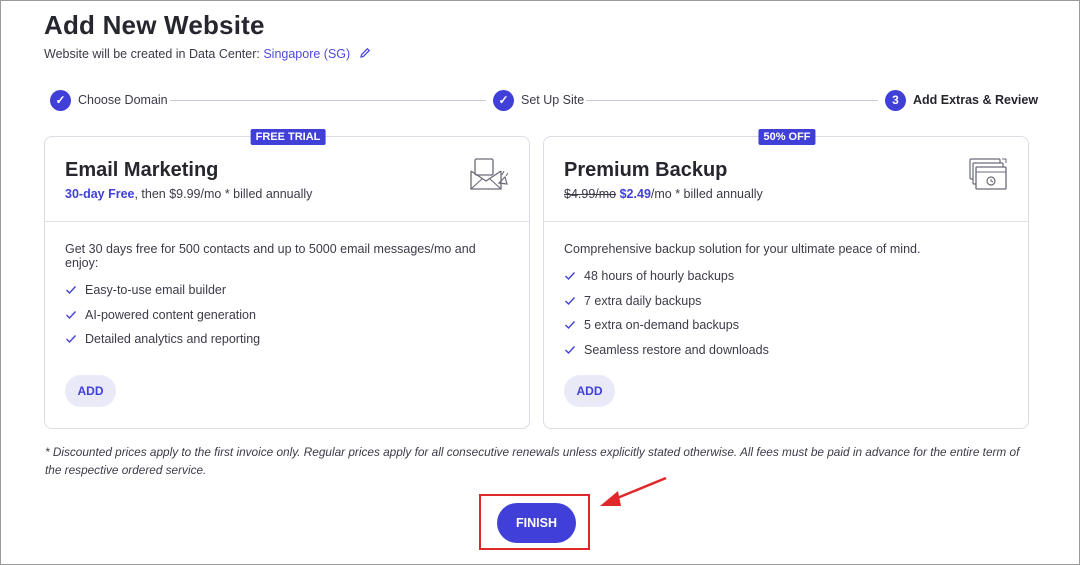 The image size is (1080, 565). What do you see at coordinates (156, 290) in the screenshot?
I see `feature-label: Easy-to-use email builder` at bounding box center [156, 290].